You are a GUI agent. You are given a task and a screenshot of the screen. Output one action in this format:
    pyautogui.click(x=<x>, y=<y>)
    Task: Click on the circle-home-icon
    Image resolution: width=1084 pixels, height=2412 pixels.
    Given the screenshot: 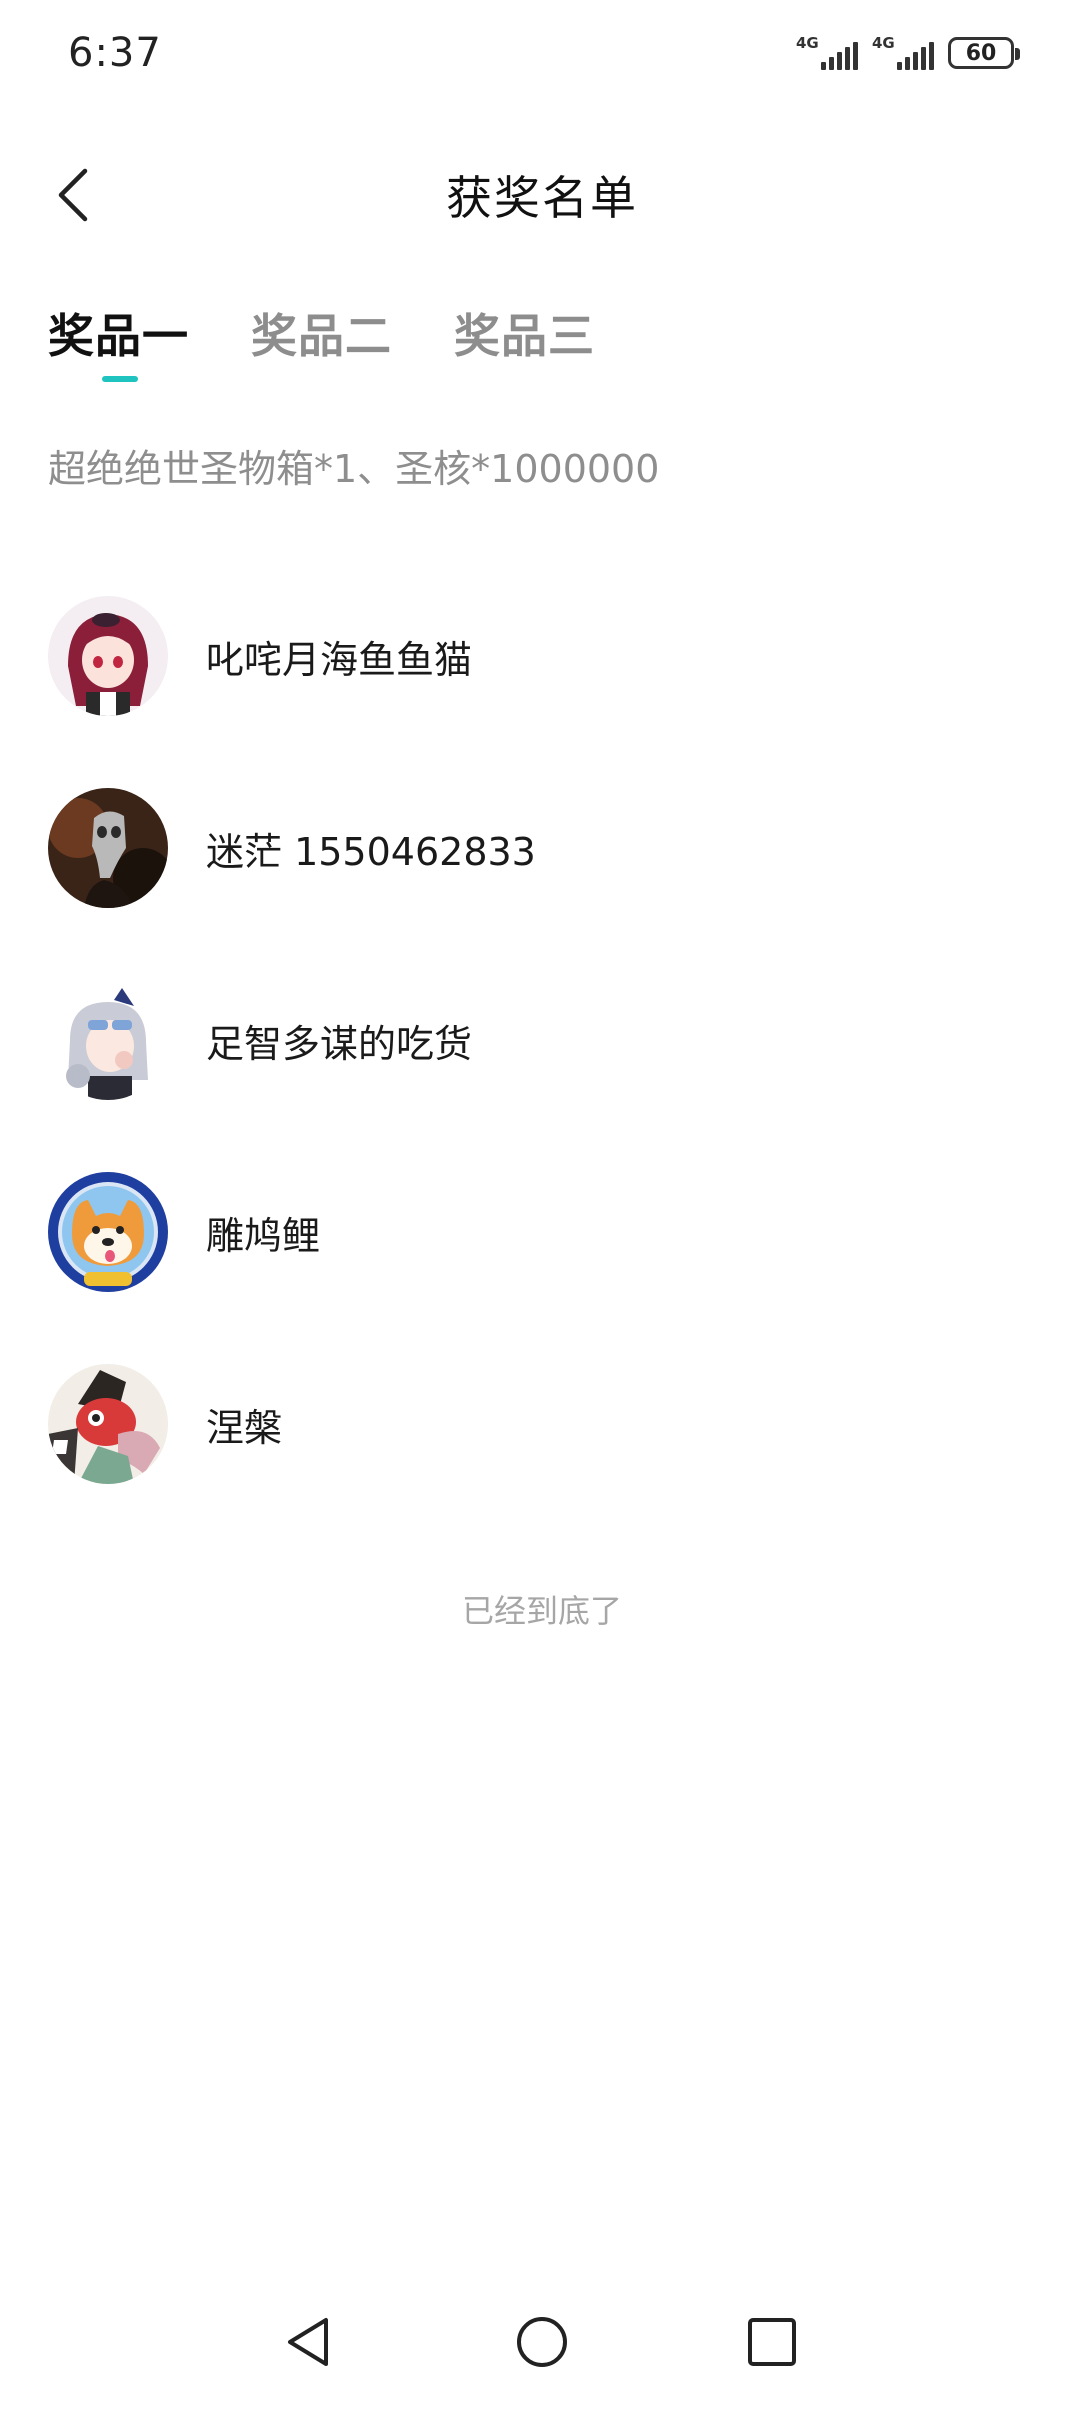 What is the action you would take?
    pyautogui.click(x=542, y=2342)
    